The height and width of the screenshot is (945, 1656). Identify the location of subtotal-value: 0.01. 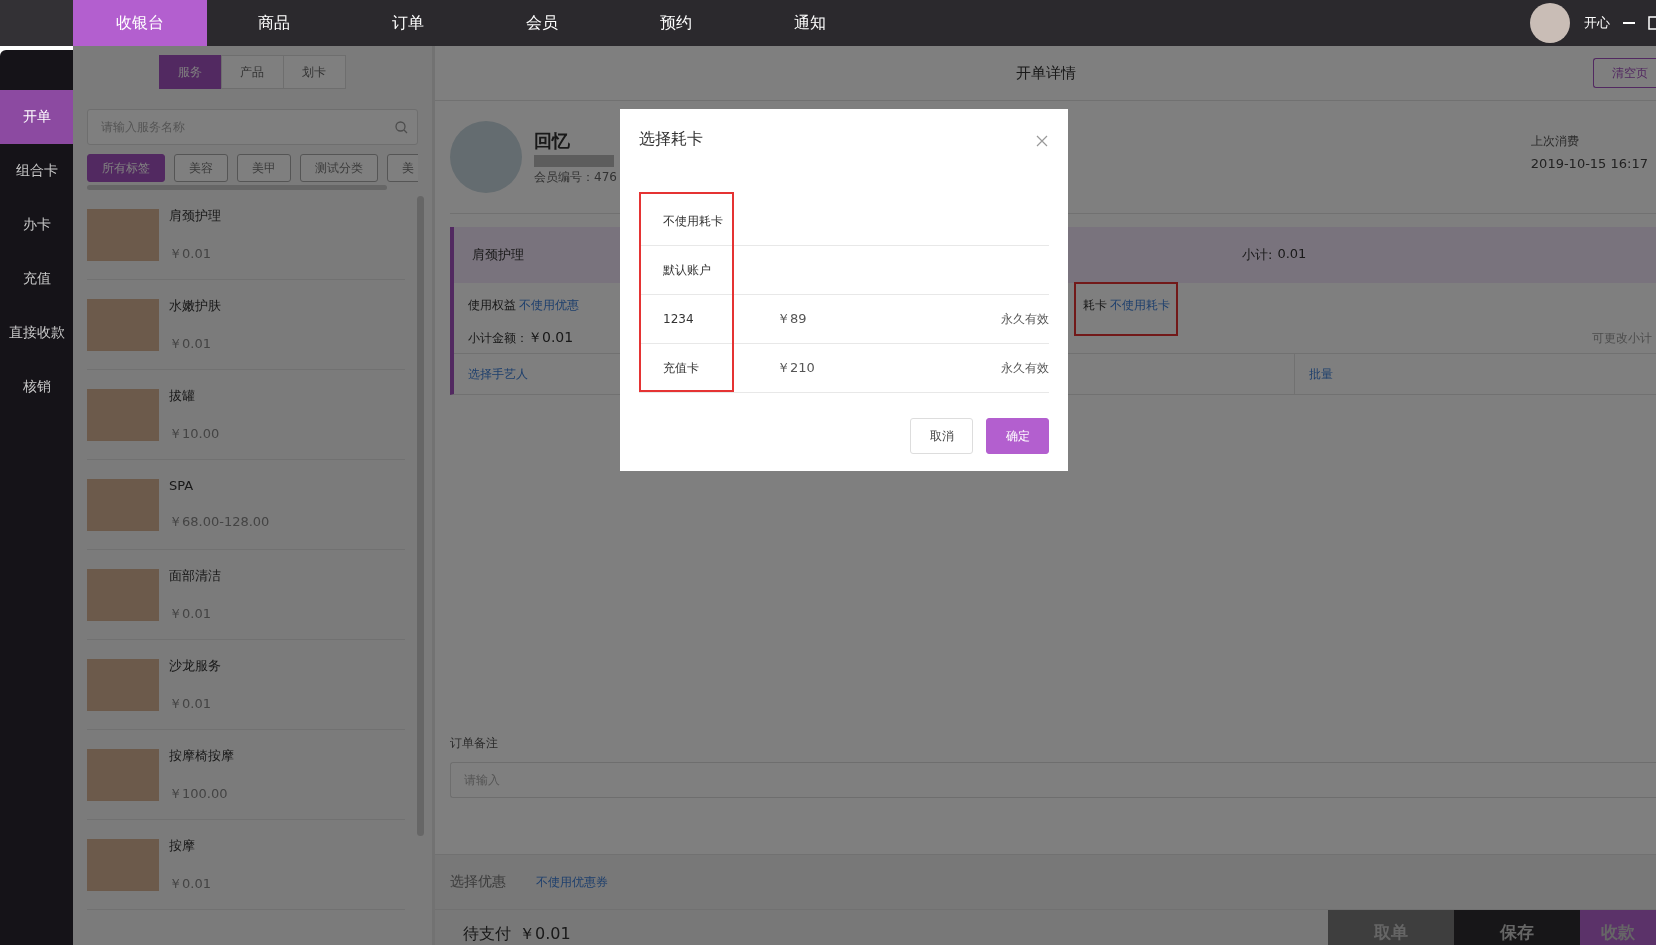
(1292, 254).